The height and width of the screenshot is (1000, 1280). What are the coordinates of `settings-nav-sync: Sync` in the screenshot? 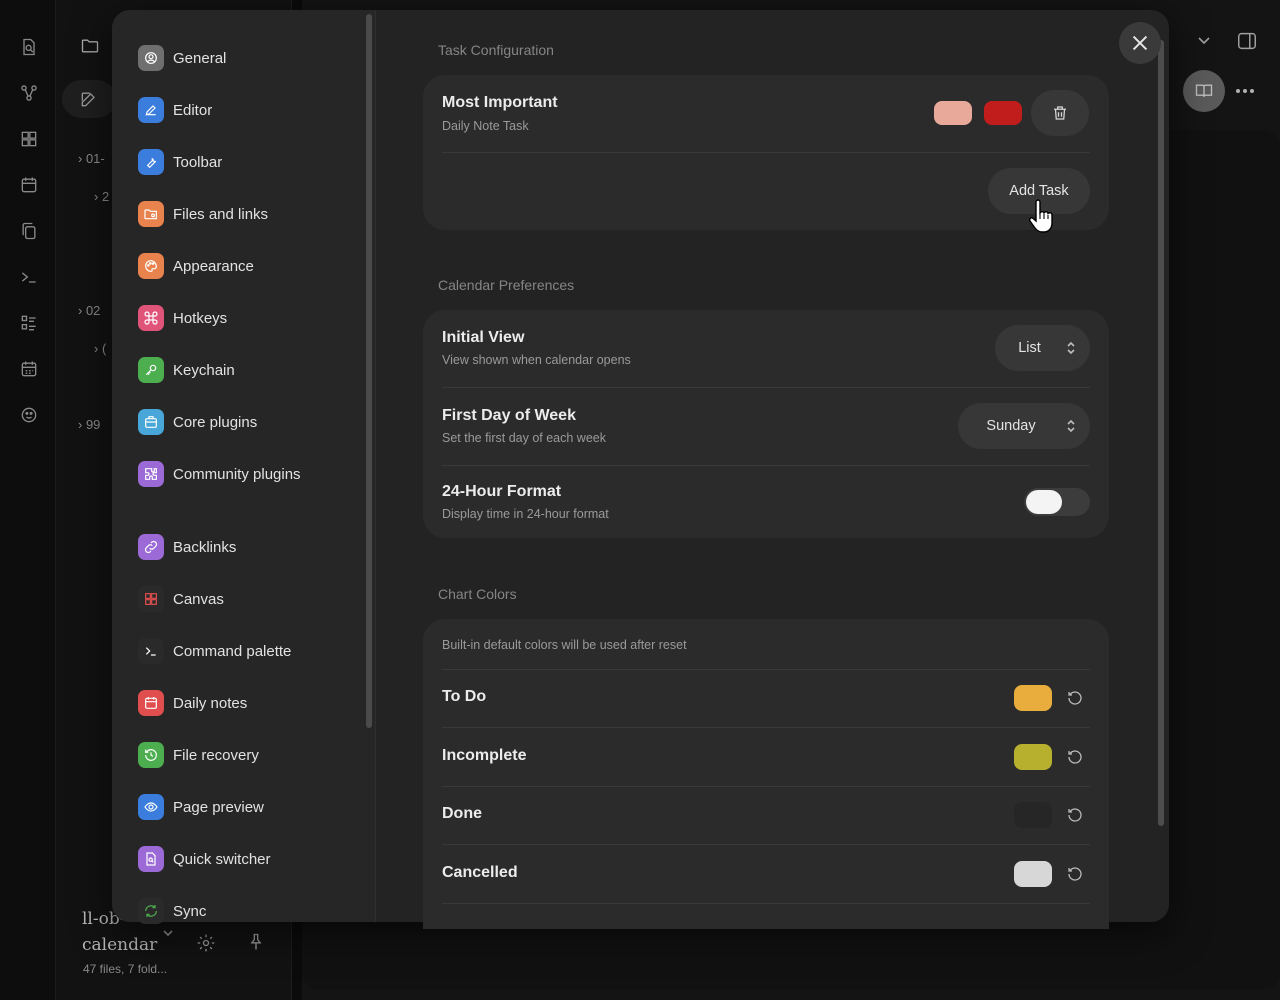 It's located at (172, 911).